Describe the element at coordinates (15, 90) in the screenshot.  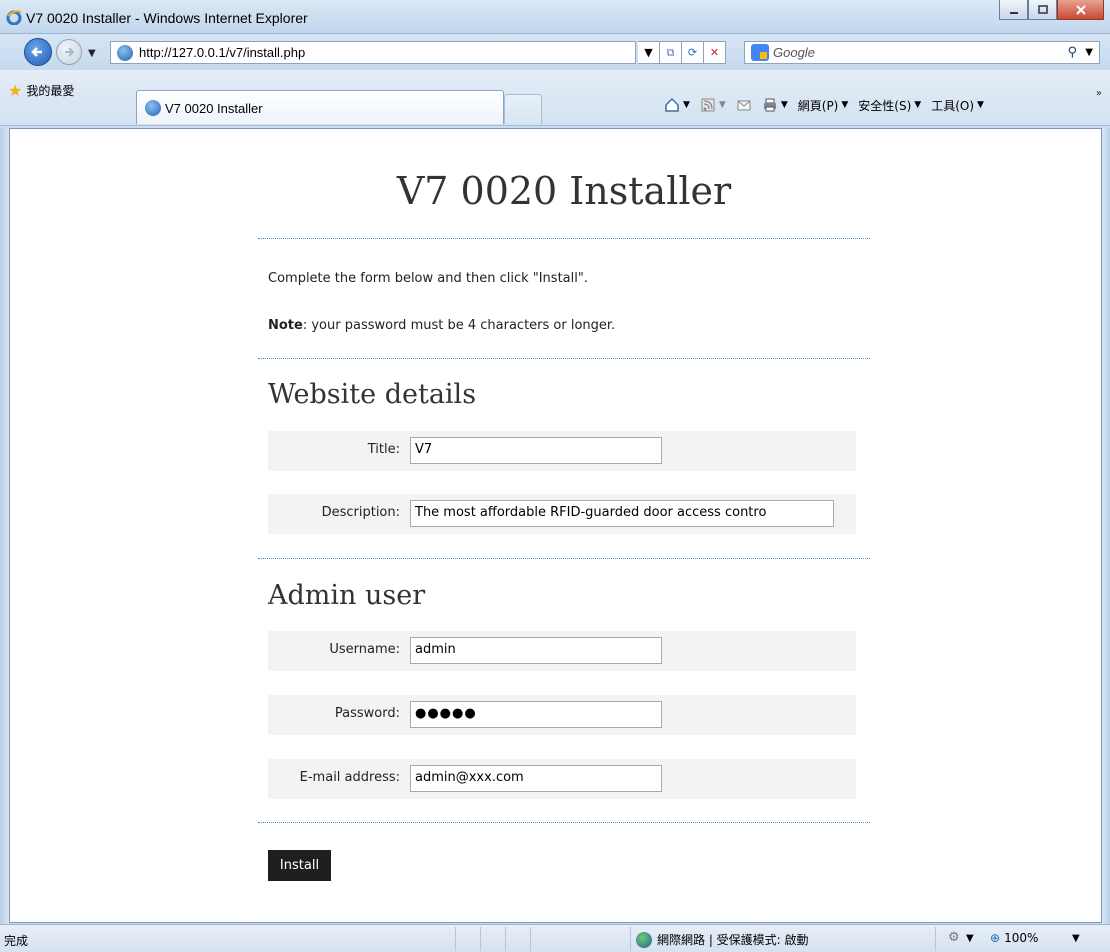
I see `favorites-star-icon: ★` at that location.